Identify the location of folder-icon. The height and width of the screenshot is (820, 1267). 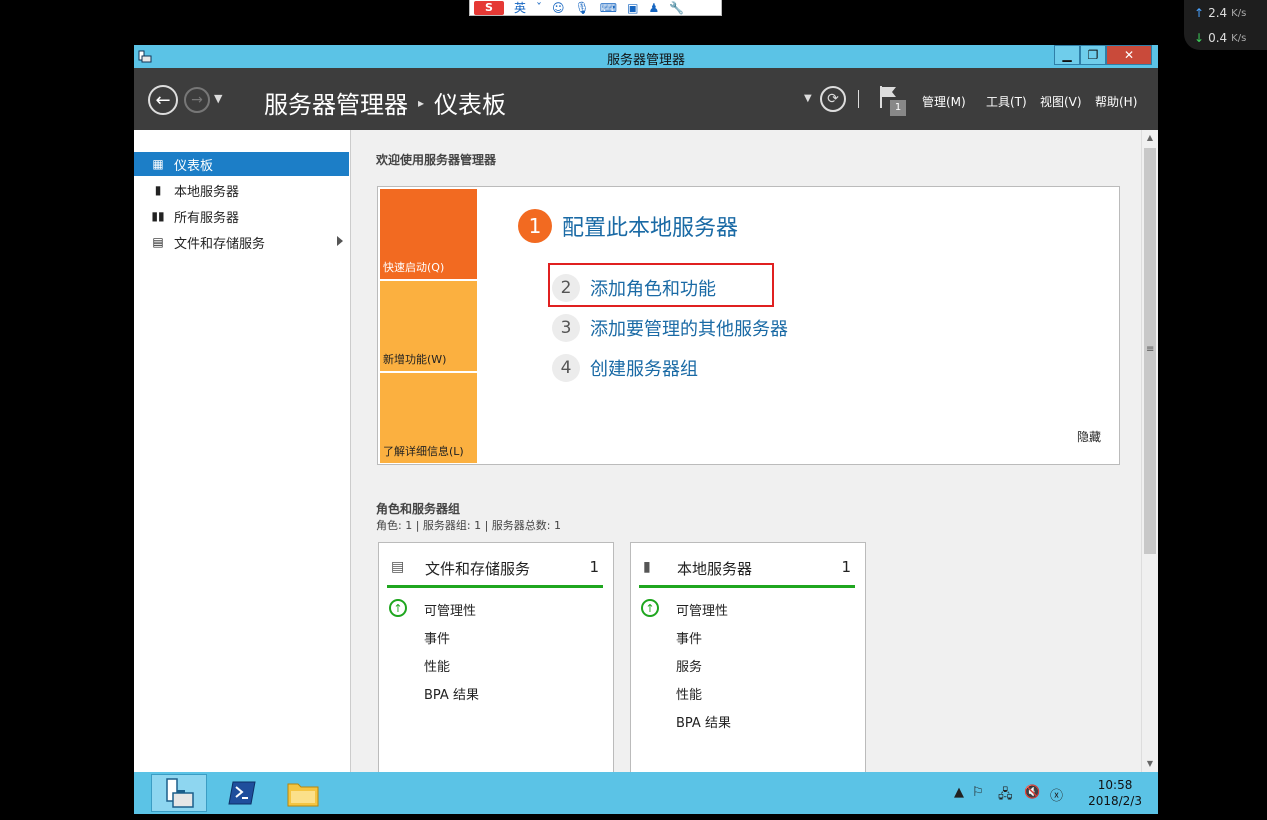
(303, 795).